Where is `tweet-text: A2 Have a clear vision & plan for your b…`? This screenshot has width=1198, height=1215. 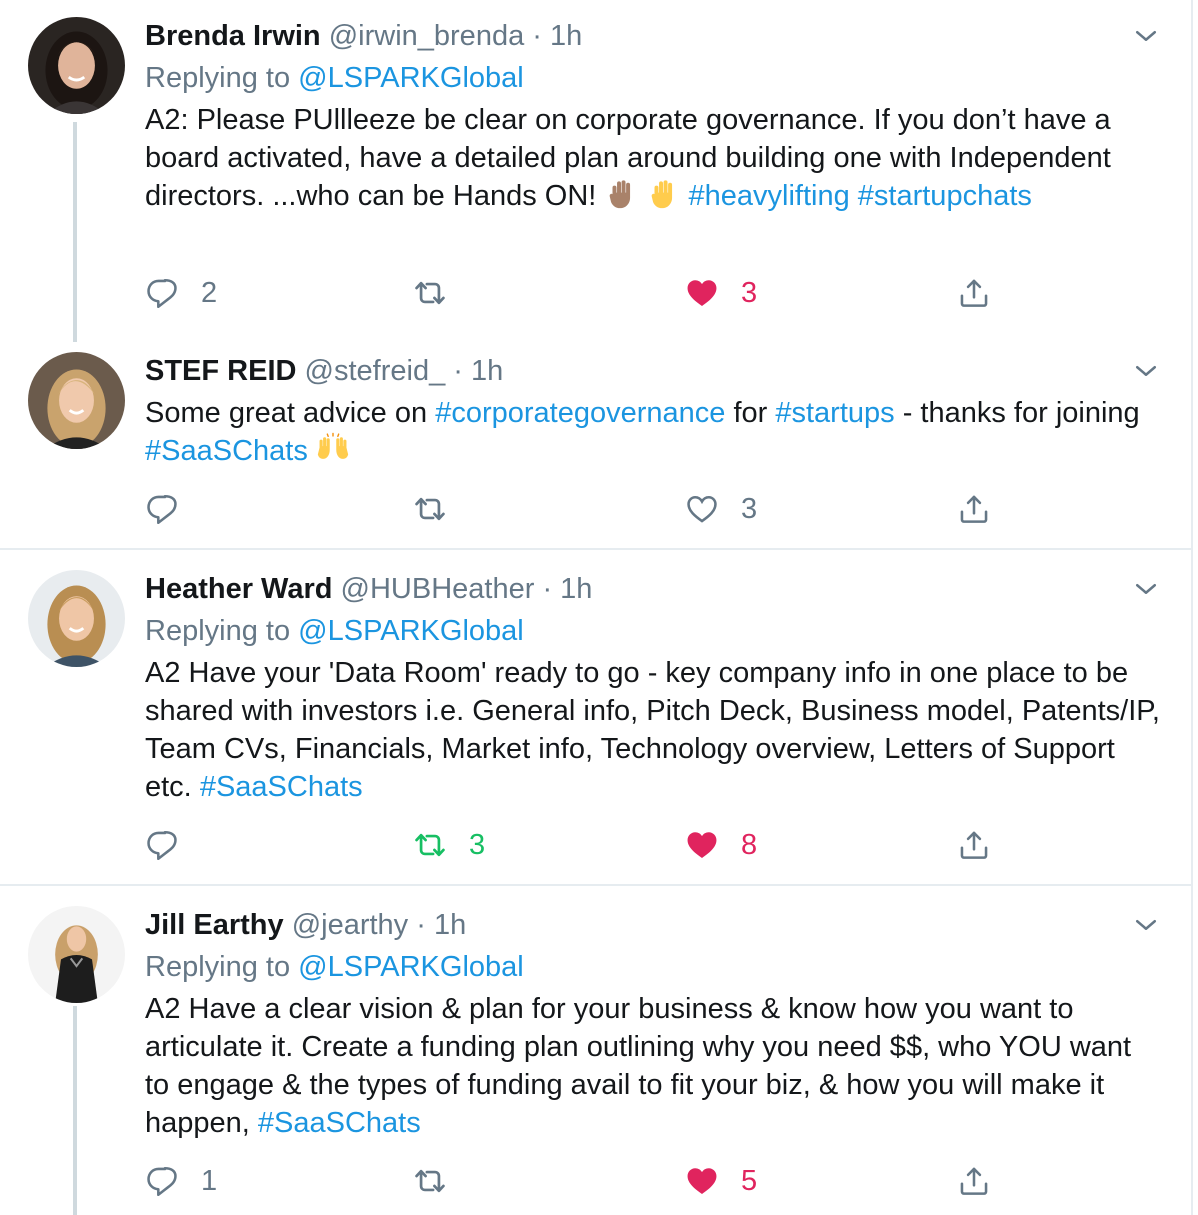
tweet-text: A2 Have a clear vision & plan for your b… is located at coordinates (653, 1066).